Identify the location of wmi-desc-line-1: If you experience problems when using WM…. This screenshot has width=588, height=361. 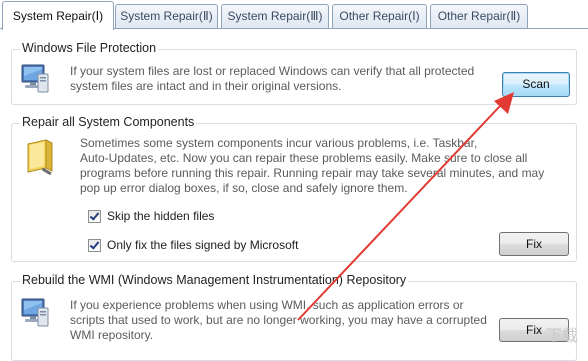
(267, 305).